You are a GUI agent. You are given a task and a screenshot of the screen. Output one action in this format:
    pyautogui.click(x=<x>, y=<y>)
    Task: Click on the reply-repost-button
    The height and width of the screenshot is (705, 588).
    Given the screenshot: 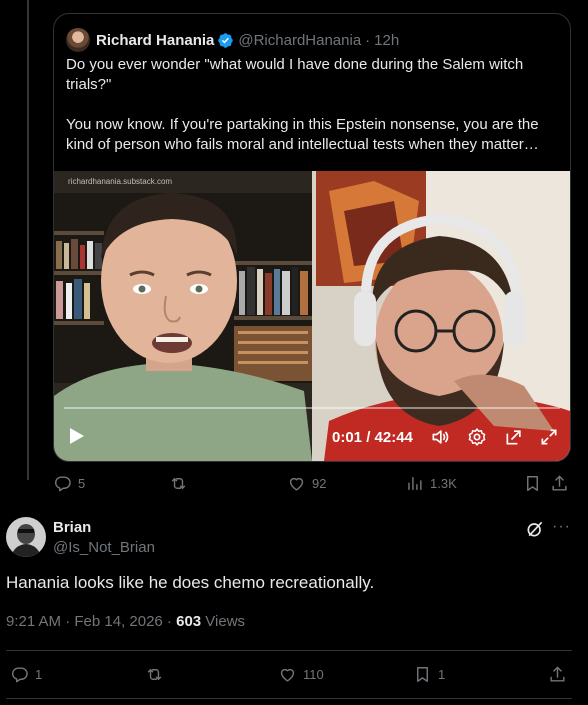 What is the action you would take?
    pyautogui.click(x=157, y=674)
    